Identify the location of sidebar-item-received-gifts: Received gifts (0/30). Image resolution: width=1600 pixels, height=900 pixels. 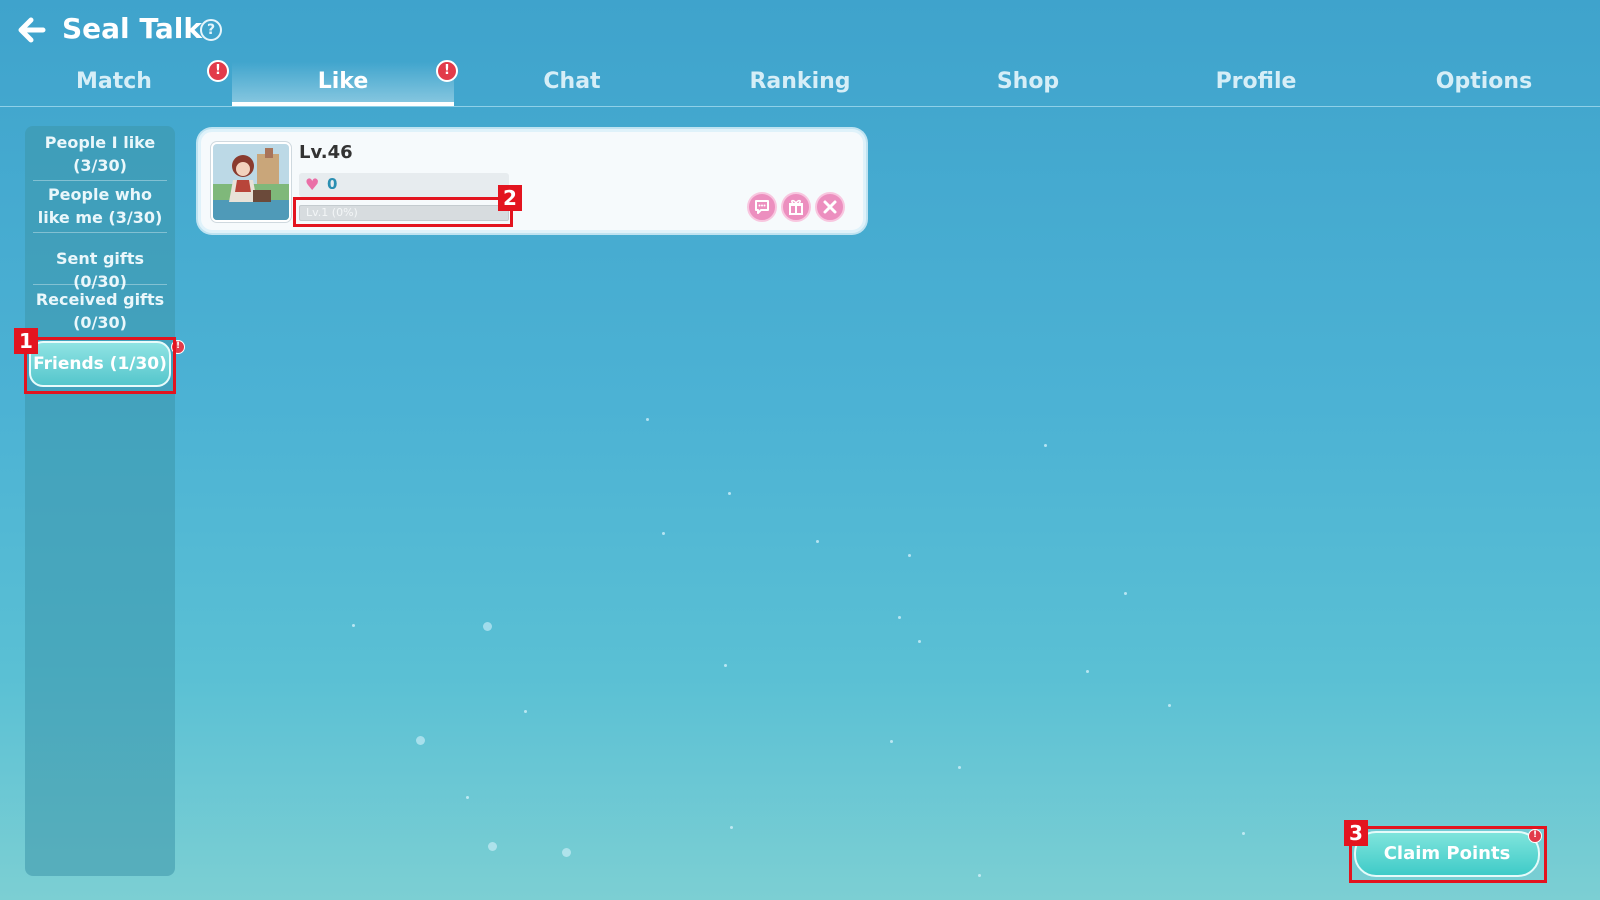
(100, 311).